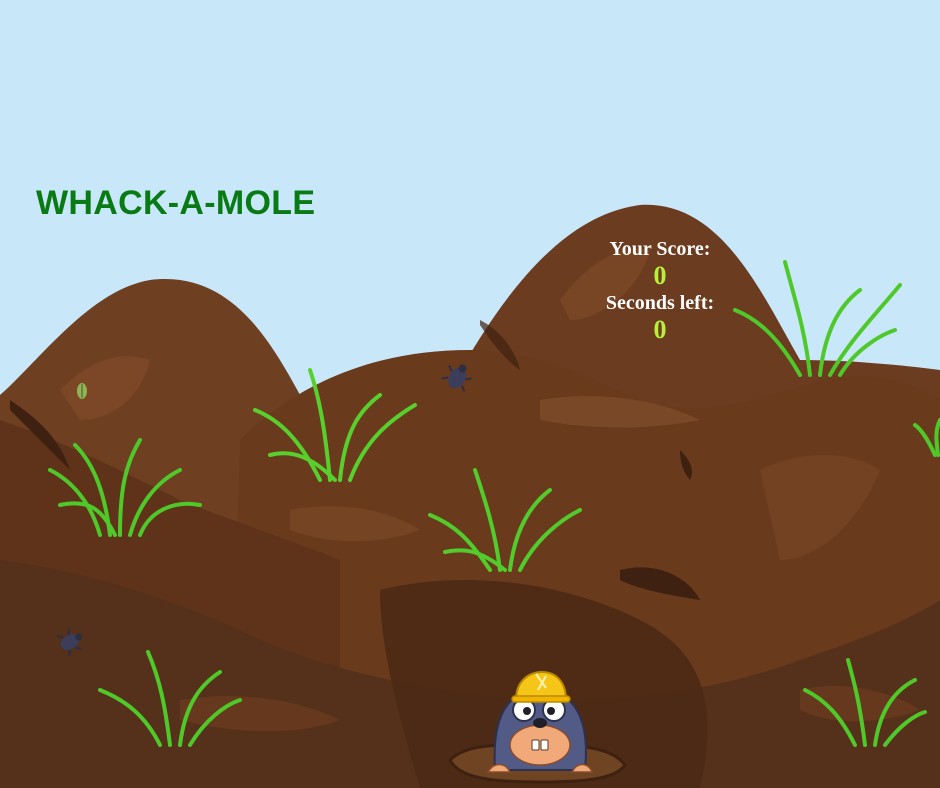  What do you see at coordinates (660, 249) in the screenshot?
I see `score-label: Your Score:` at bounding box center [660, 249].